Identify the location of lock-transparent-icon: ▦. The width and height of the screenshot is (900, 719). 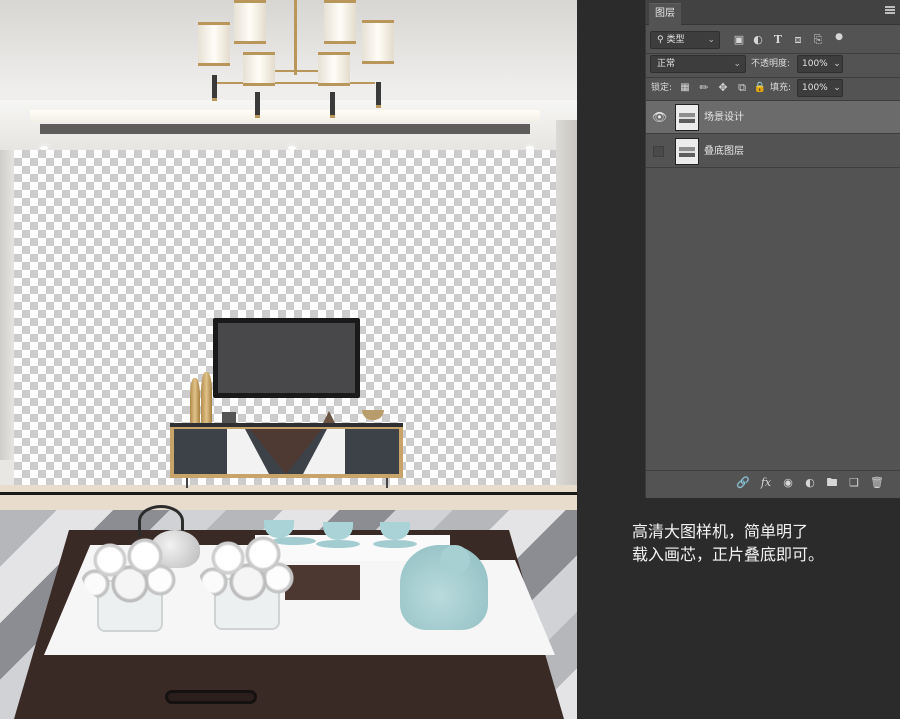
(685, 88).